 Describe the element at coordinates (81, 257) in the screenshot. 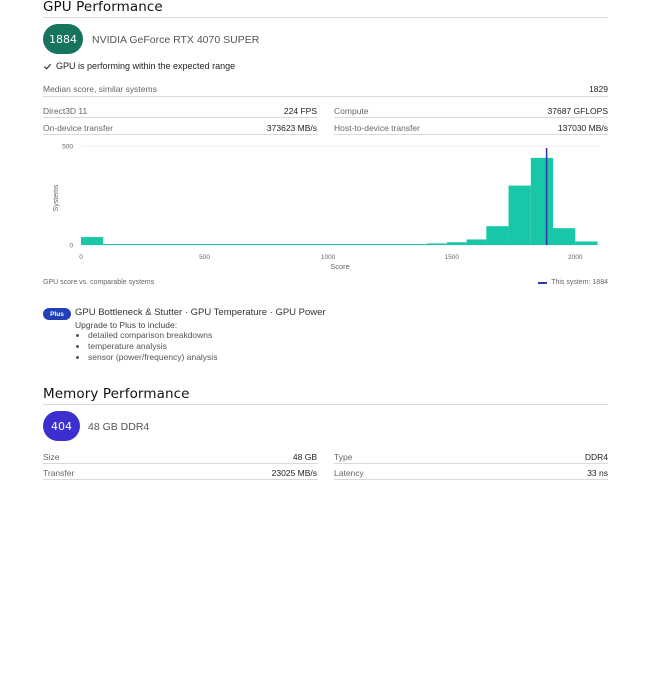

I see `x-tick-label: 0` at that location.